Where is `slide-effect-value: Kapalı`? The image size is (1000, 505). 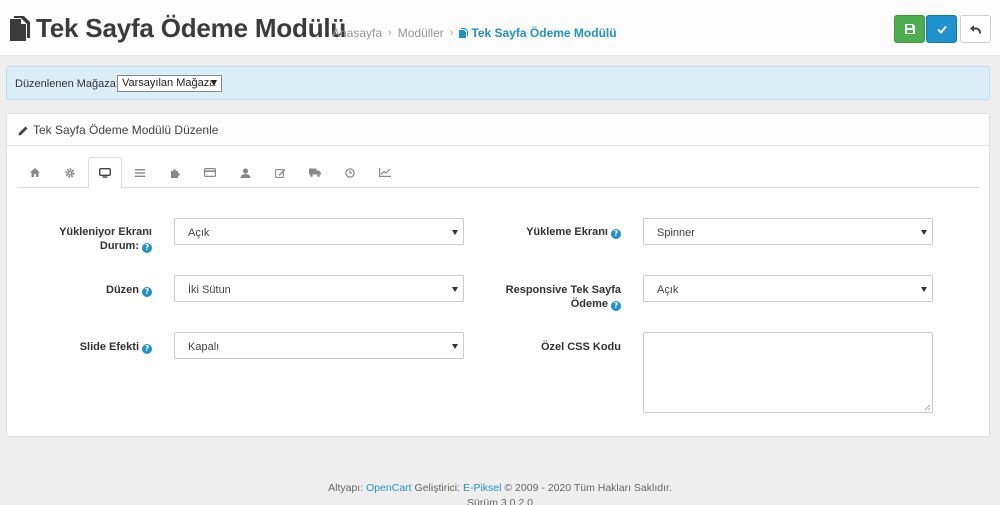
slide-effect-value: Kapalı is located at coordinates (204, 347).